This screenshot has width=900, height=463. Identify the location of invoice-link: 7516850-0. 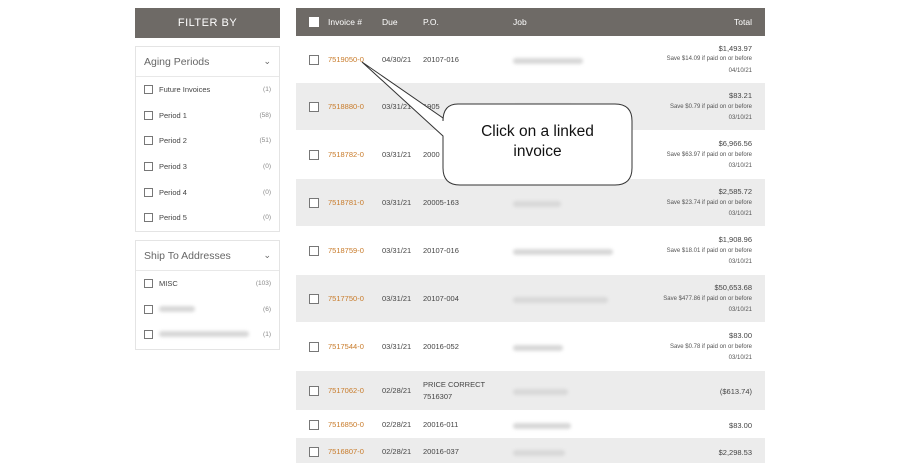
(346, 424).